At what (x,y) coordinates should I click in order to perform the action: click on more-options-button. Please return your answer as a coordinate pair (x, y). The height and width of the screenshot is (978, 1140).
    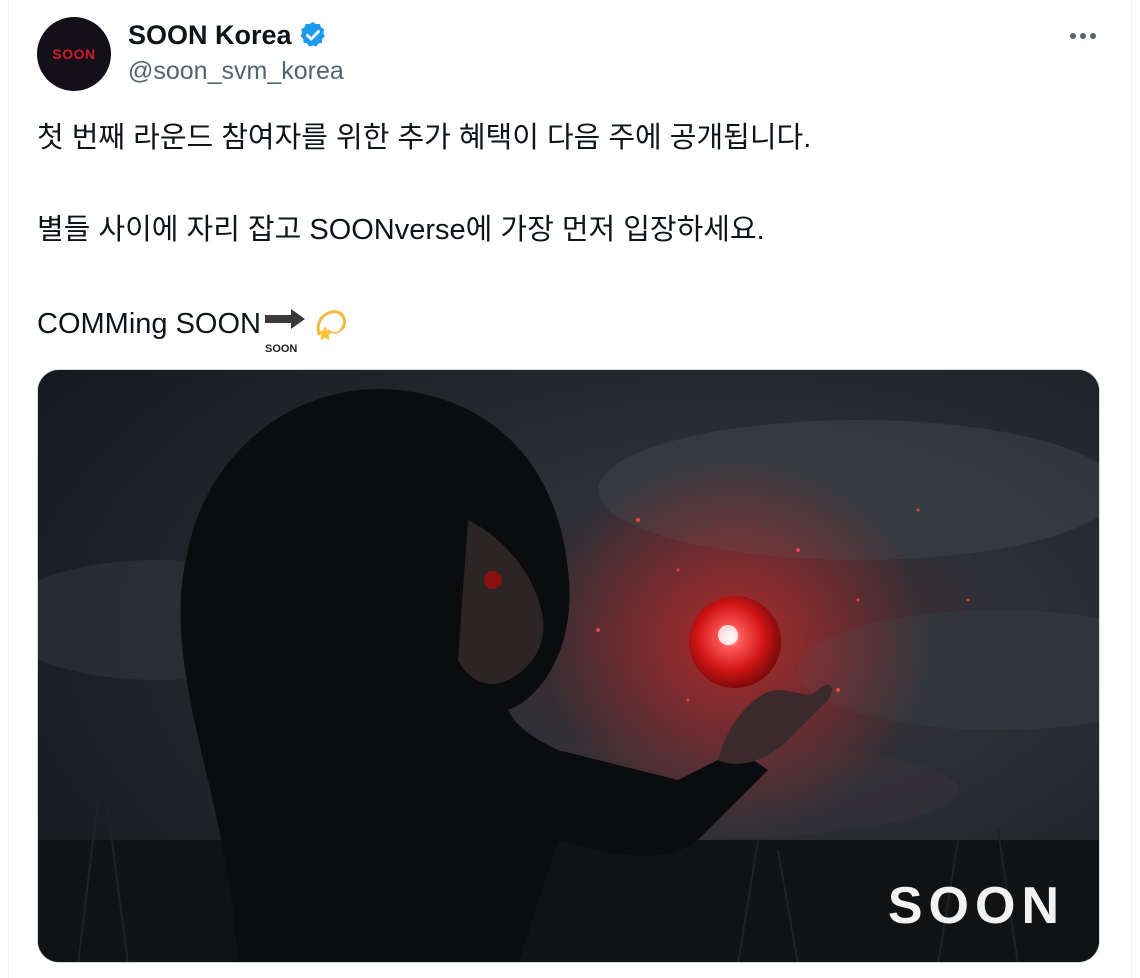
    Looking at the image, I should click on (1083, 36).